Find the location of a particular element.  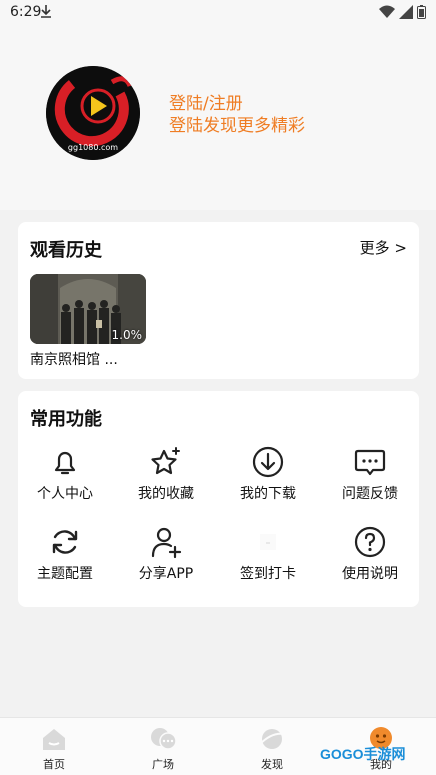

refresh-icon is located at coordinates (65, 542).